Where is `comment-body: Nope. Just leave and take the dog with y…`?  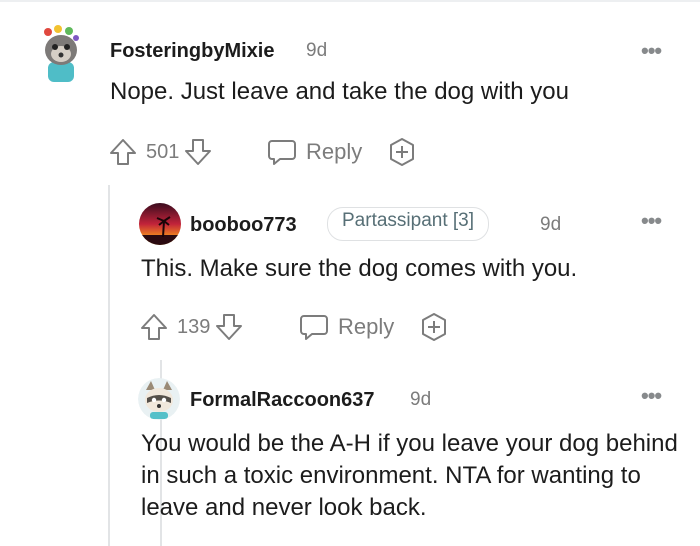 comment-body: Nope. Just leave and take the dog with y… is located at coordinates (339, 91).